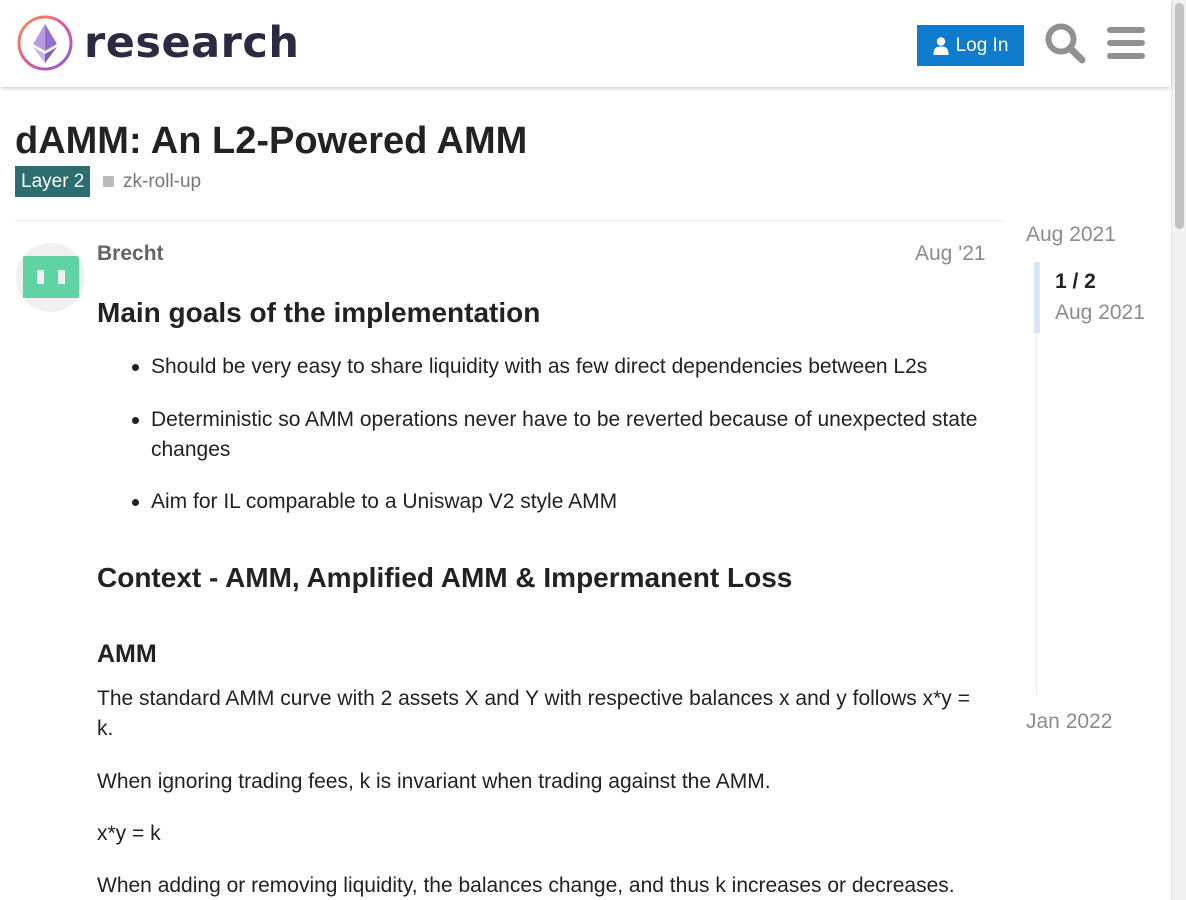  Describe the element at coordinates (192, 43) in the screenshot. I see `site-name: research` at that location.